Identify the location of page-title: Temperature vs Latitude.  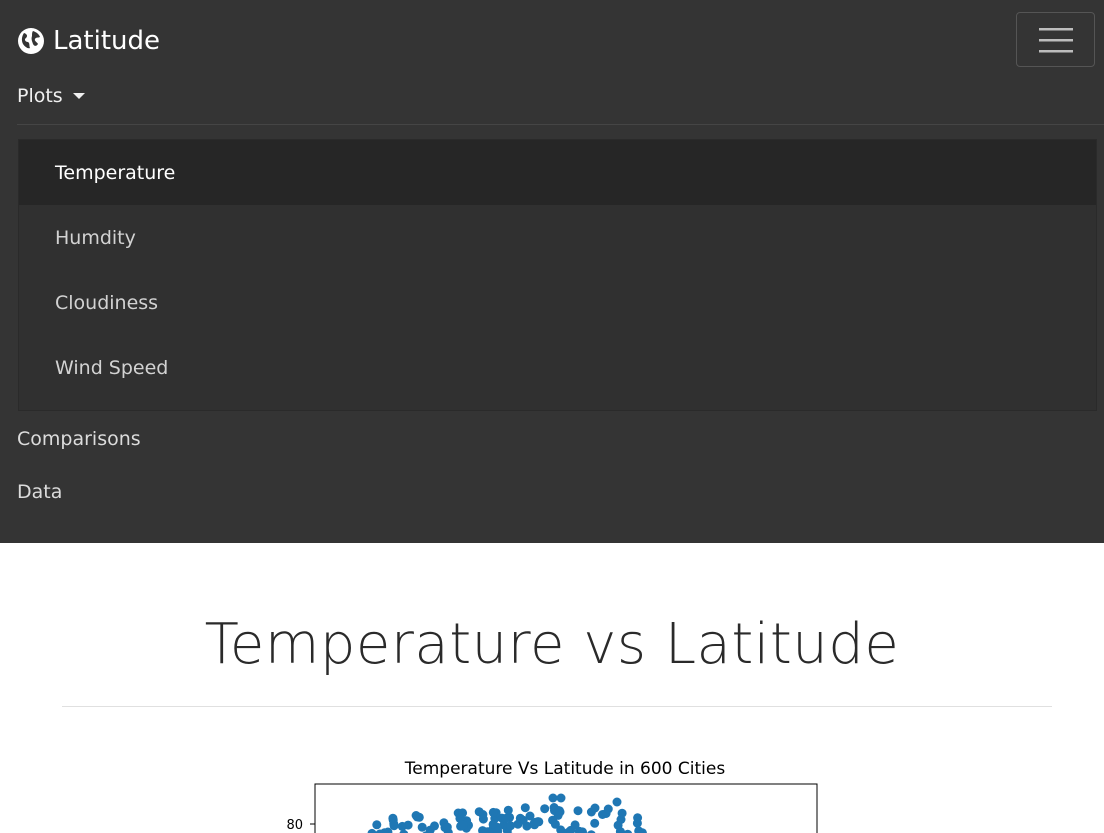
(552, 644).